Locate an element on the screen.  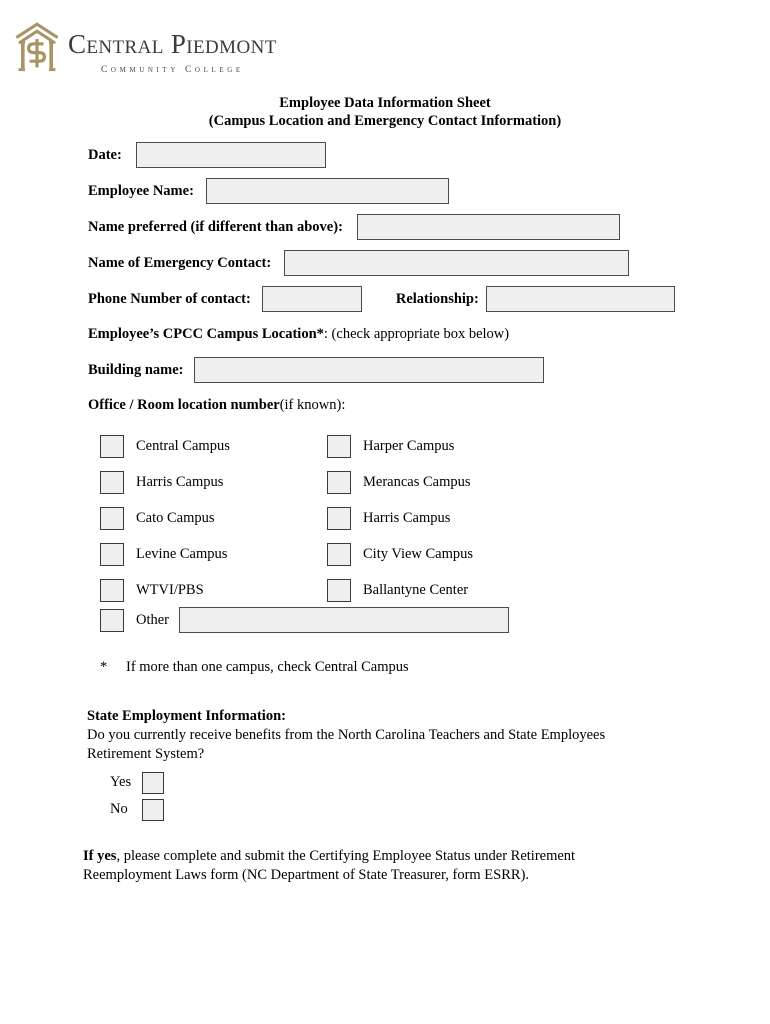
date-row: Date: is located at coordinates (207, 155).